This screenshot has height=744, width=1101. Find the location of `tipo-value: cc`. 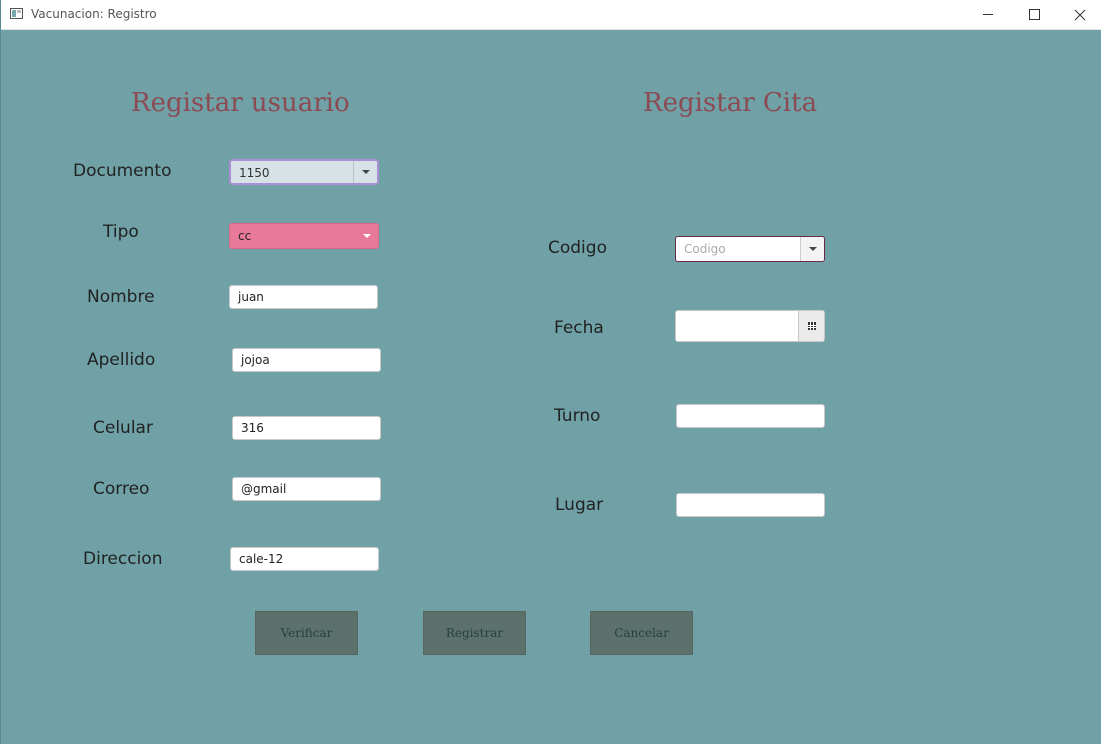

tipo-value: cc is located at coordinates (245, 236).